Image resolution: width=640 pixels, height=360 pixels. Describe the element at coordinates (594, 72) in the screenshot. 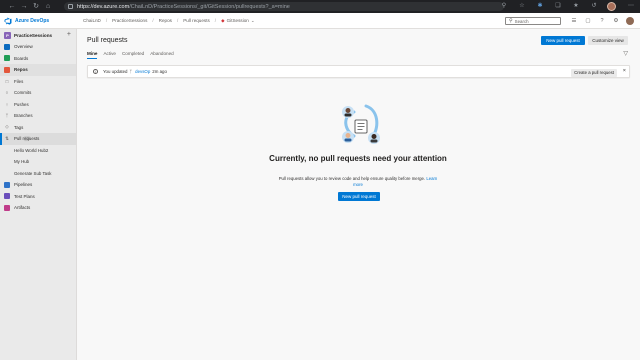

I see `create-pull-request-button: Create a pull request` at that location.